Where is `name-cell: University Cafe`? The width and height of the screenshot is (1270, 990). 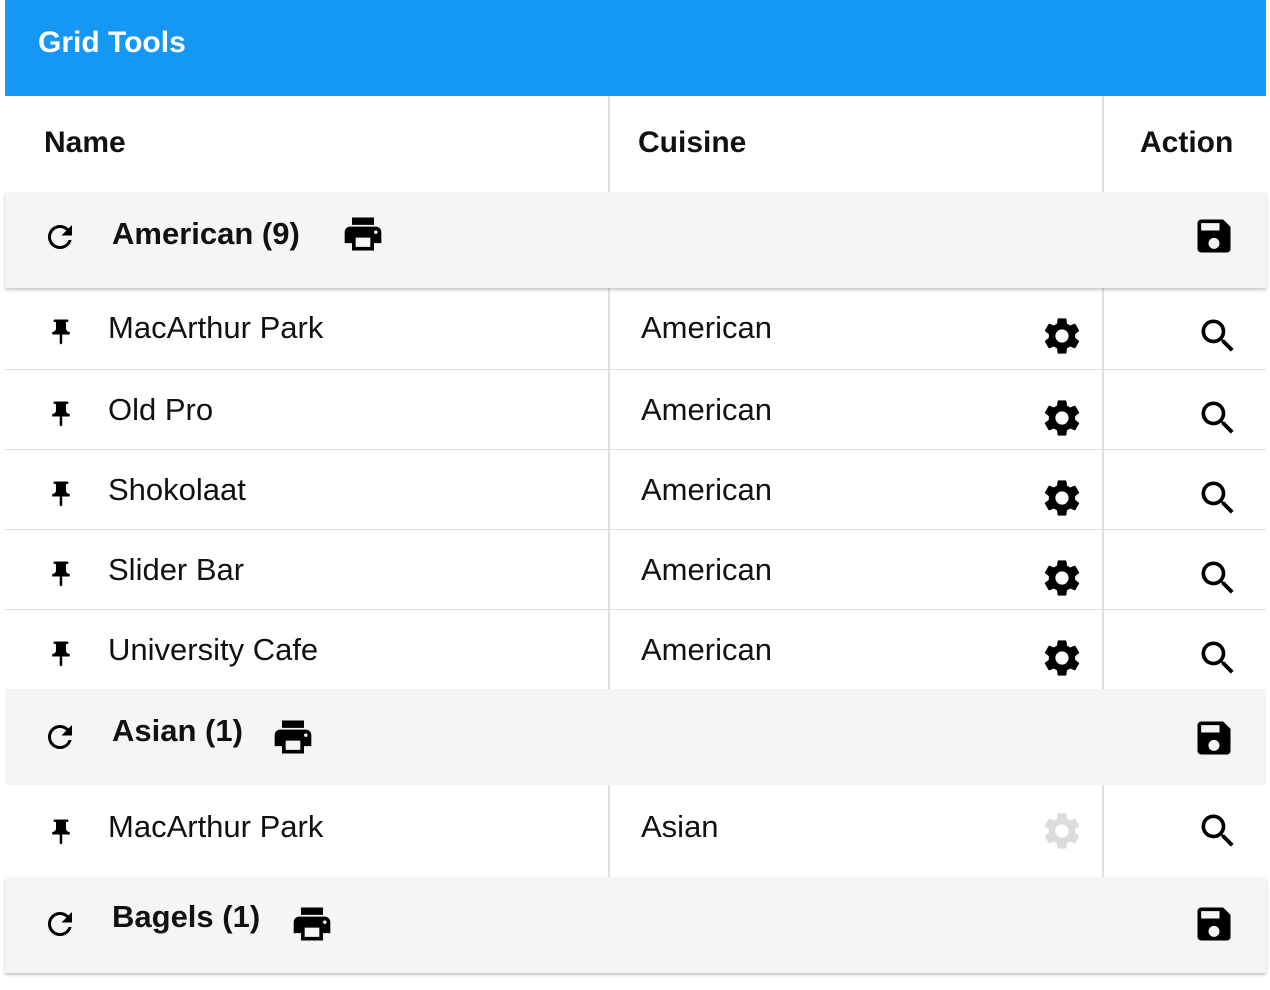
name-cell: University Cafe is located at coordinates (306, 649).